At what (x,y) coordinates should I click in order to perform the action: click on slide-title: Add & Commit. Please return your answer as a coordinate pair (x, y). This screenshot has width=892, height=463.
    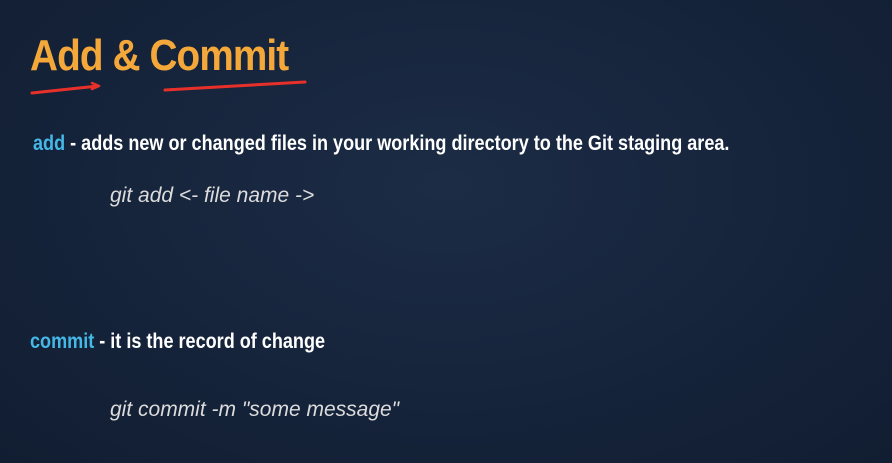
    Looking at the image, I should click on (159, 55).